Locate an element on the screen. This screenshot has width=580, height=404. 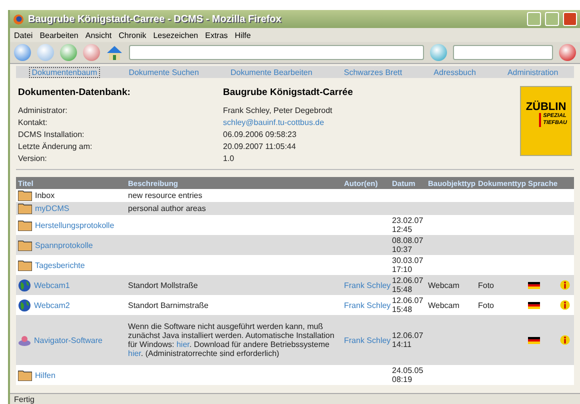
item-description: new resource entries is located at coordinates (165, 195).